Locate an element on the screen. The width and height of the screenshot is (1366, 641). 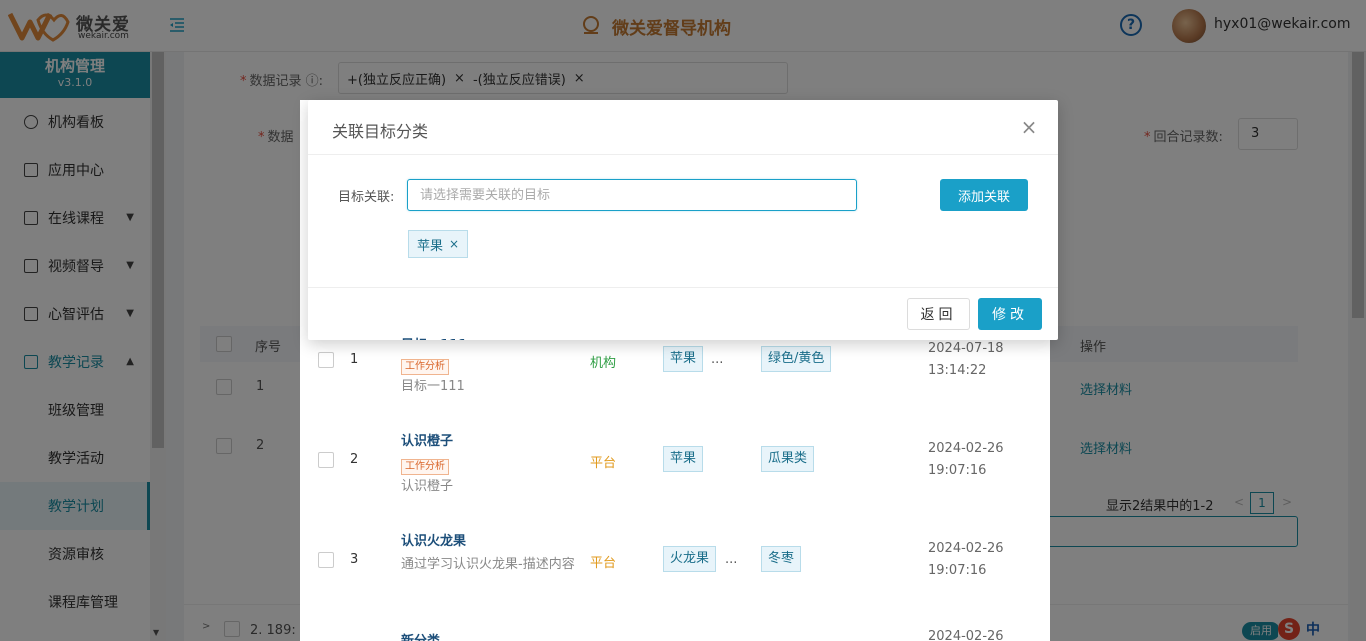
row-desc: 通过学习认识火龙果-描述内容 is located at coordinates (488, 564).